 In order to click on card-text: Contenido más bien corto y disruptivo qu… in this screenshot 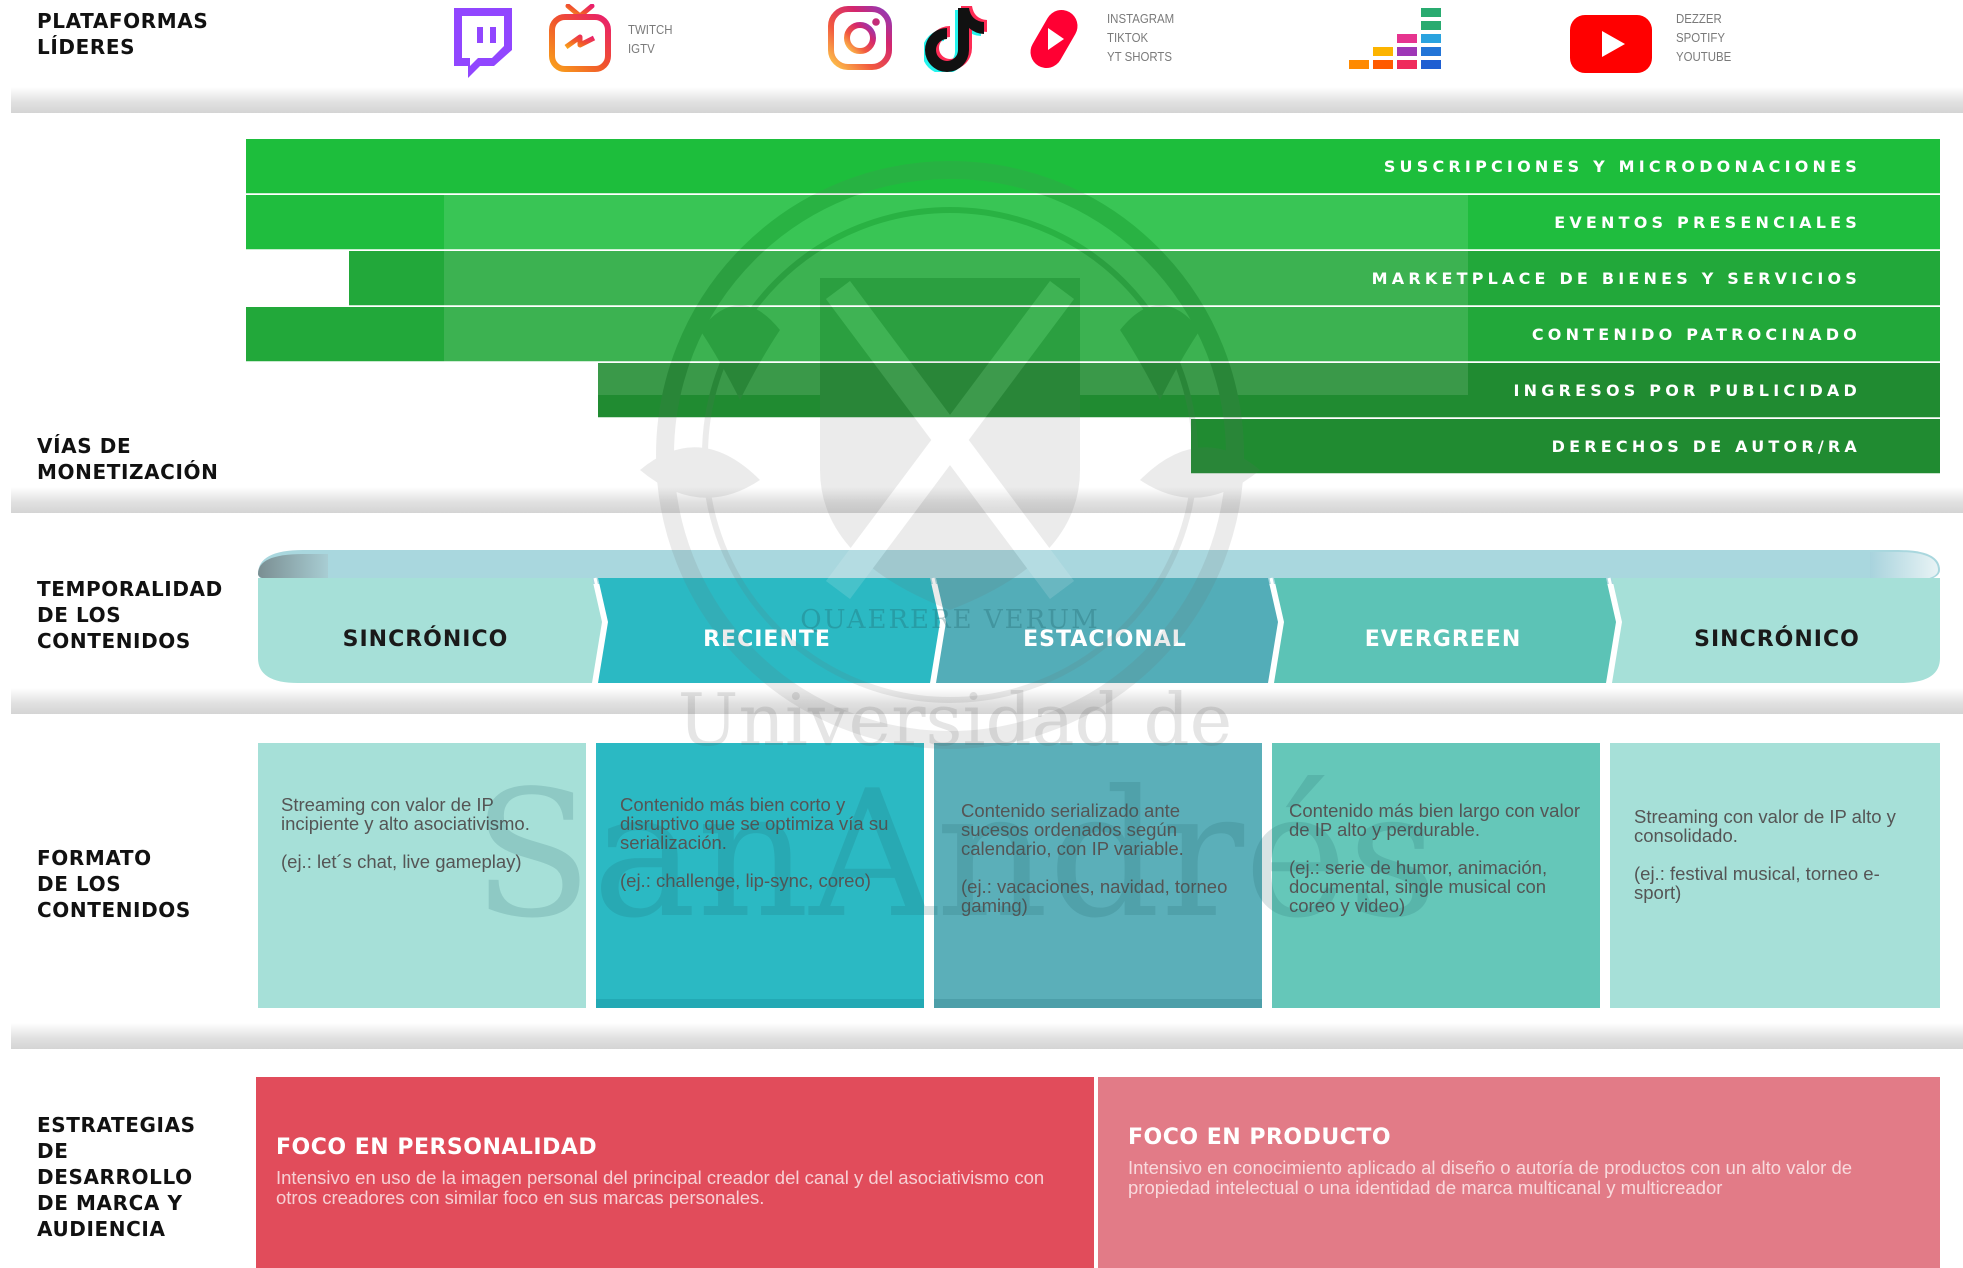, I will do `click(754, 823)`.